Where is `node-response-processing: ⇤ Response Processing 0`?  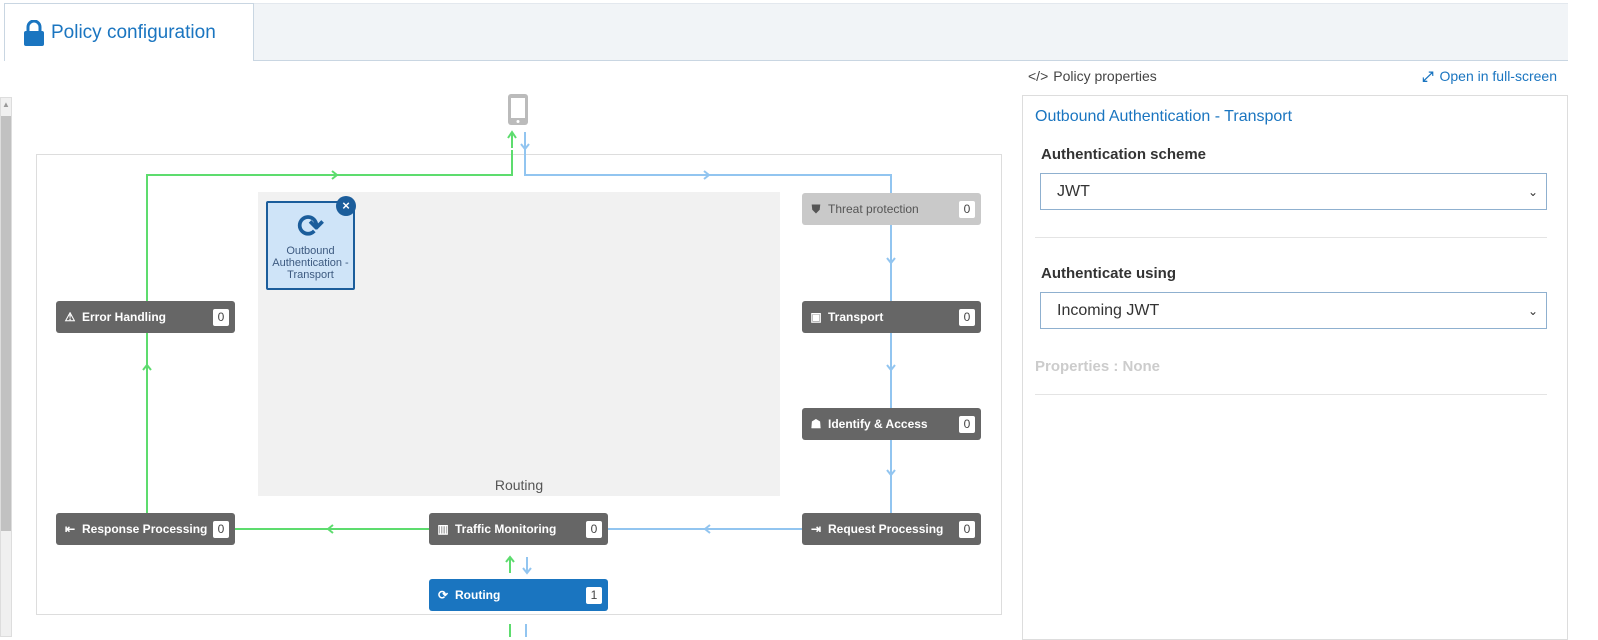 node-response-processing: ⇤ Response Processing 0 is located at coordinates (145, 529).